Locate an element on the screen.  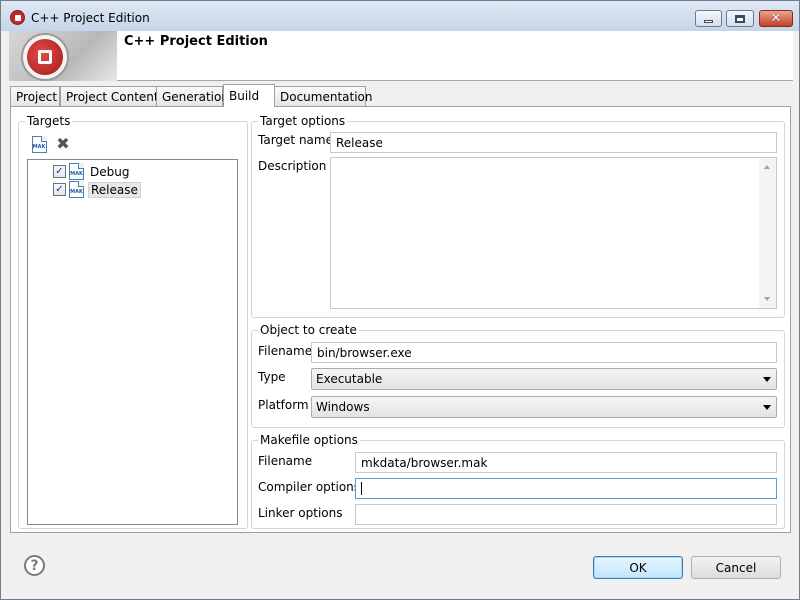
linker-options-input is located at coordinates (566, 514).